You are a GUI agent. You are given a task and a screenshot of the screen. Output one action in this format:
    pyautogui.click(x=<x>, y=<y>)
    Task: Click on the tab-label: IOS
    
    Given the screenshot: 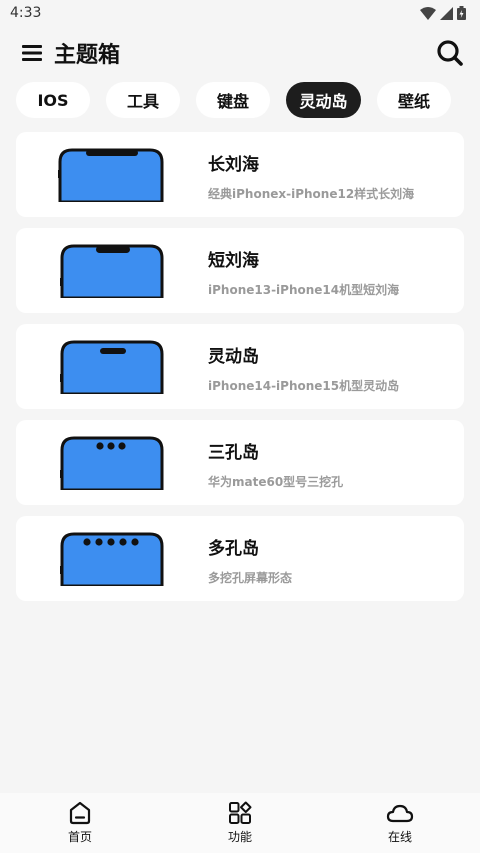 What is the action you would take?
    pyautogui.click(x=53, y=100)
    